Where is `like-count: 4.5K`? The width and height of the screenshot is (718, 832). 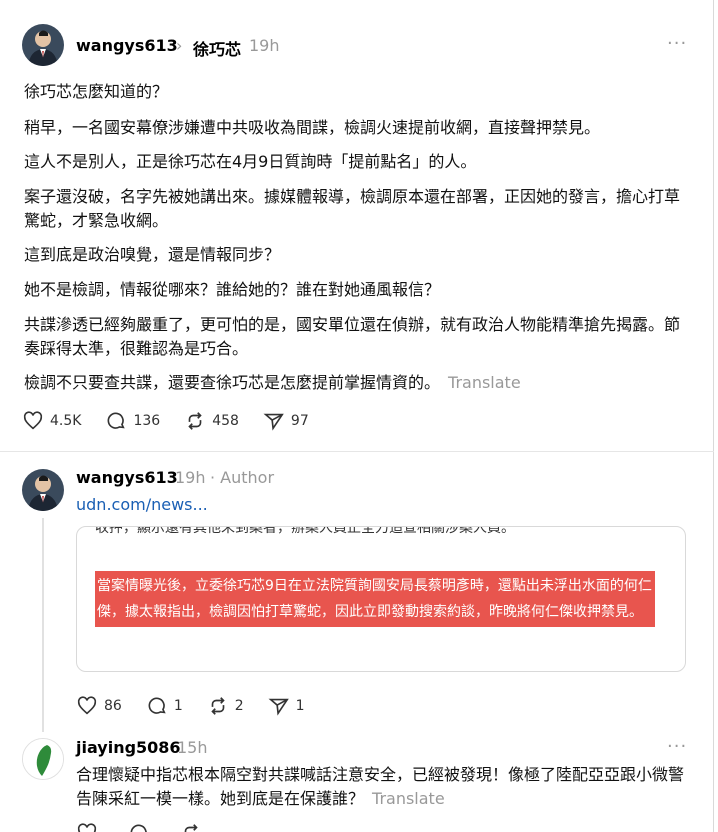 like-count: 4.5K is located at coordinates (66, 421).